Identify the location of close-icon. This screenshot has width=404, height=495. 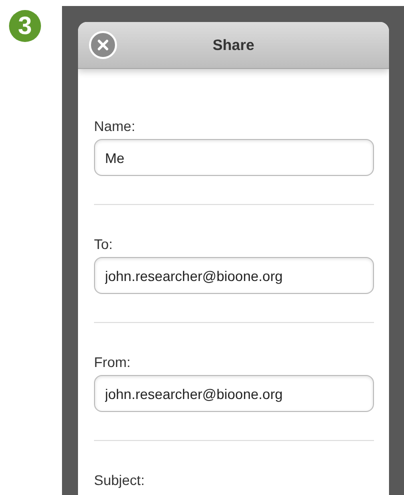
(103, 45).